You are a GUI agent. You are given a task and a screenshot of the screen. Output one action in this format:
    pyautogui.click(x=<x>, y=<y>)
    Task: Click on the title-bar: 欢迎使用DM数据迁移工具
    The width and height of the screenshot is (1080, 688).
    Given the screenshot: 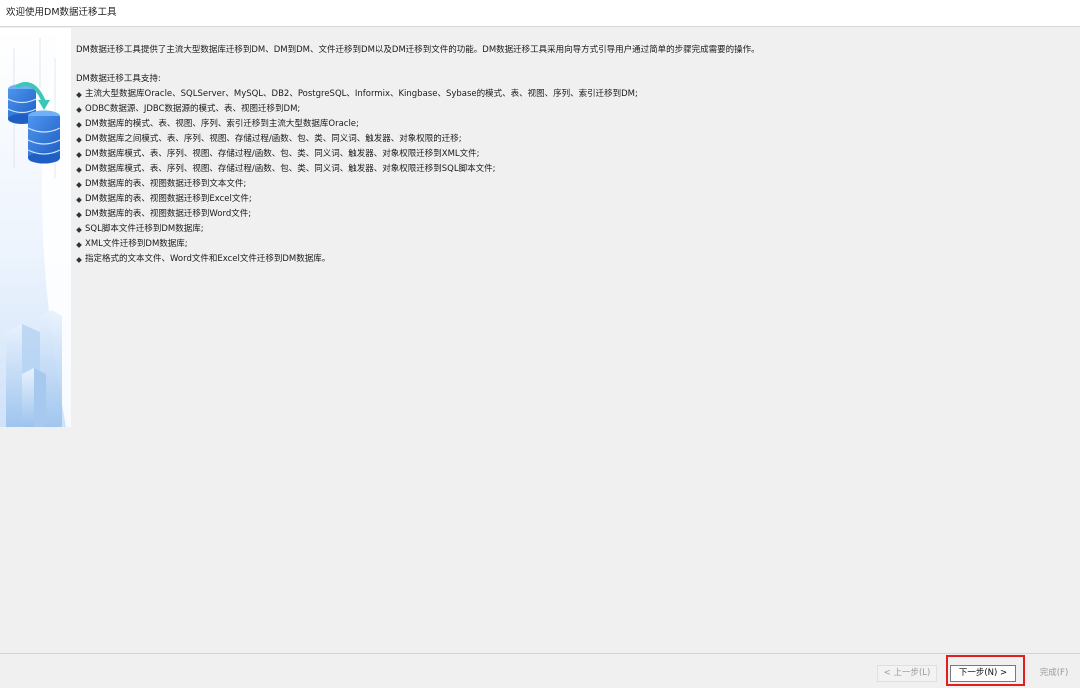 What is the action you would take?
    pyautogui.click(x=540, y=13)
    